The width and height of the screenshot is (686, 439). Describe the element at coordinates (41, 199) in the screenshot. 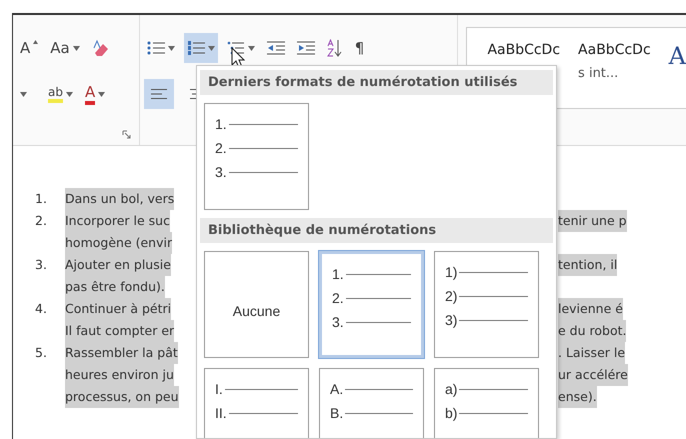

I see `list-number: 1.` at that location.